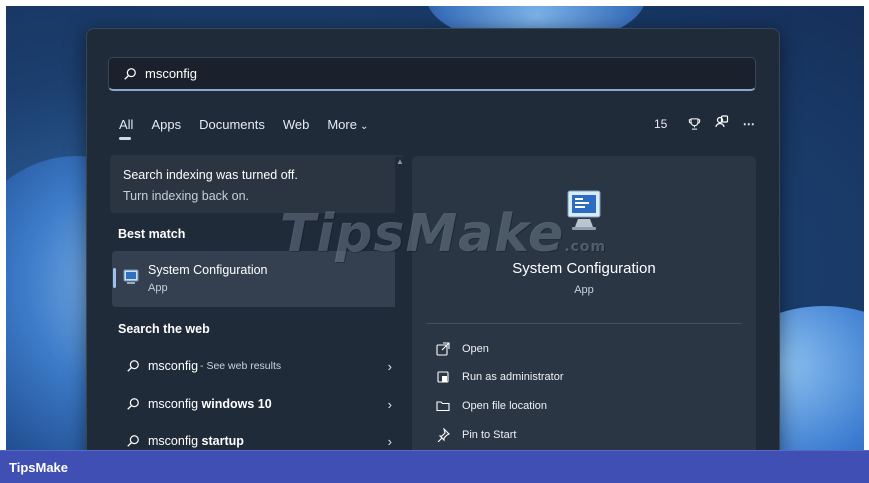 The image size is (869, 483). What do you see at coordinates (166, 124) in the screenshot?
I see `tab-apps: Apps` at bounding box center [166, 124].